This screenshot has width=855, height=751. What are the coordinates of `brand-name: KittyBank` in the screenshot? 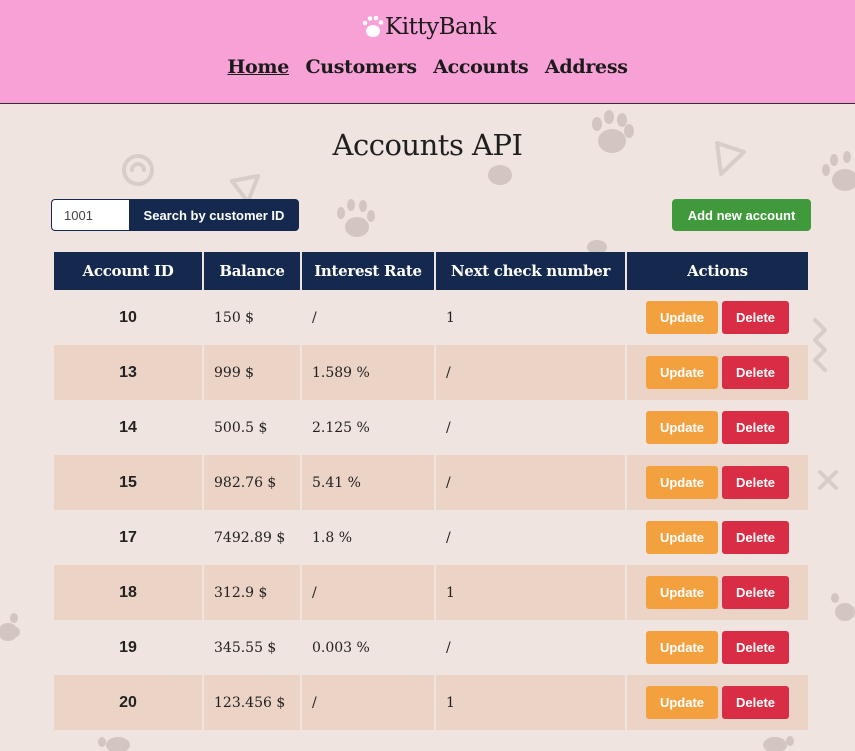 It's located at (440, 27).